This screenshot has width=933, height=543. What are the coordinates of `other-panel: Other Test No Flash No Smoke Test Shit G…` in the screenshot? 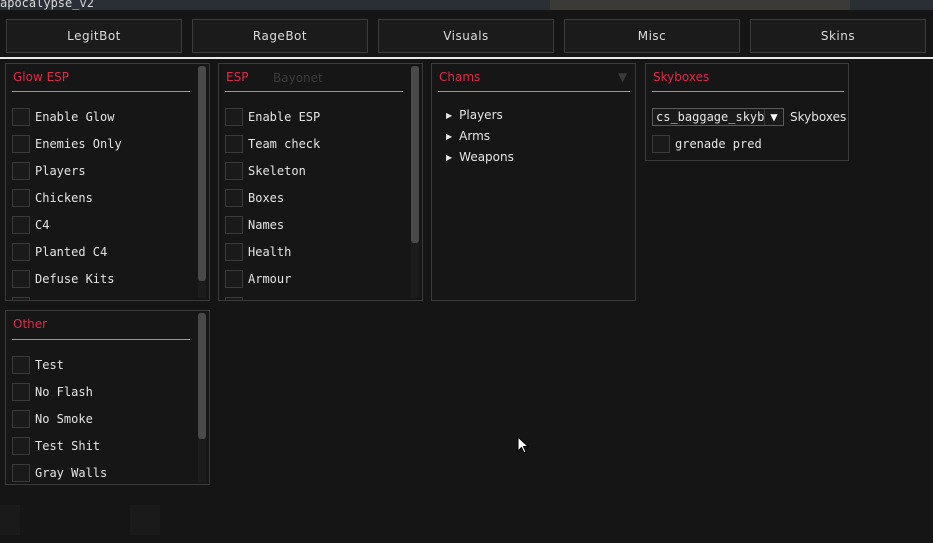 It's located at (107, 397).